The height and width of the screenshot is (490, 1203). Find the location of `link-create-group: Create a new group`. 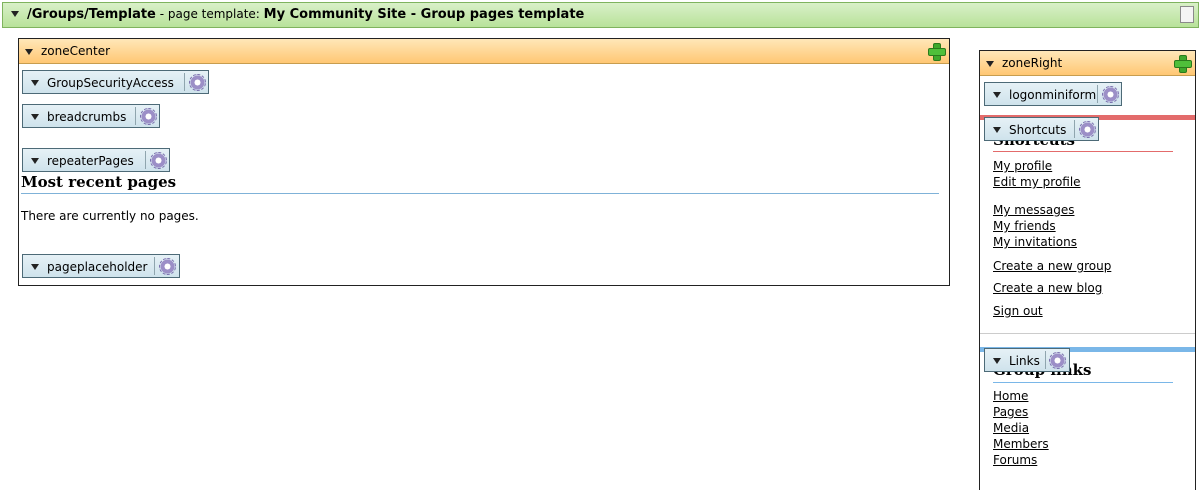

link-create-group: Create a new group is located at coordinates (1052, 266).